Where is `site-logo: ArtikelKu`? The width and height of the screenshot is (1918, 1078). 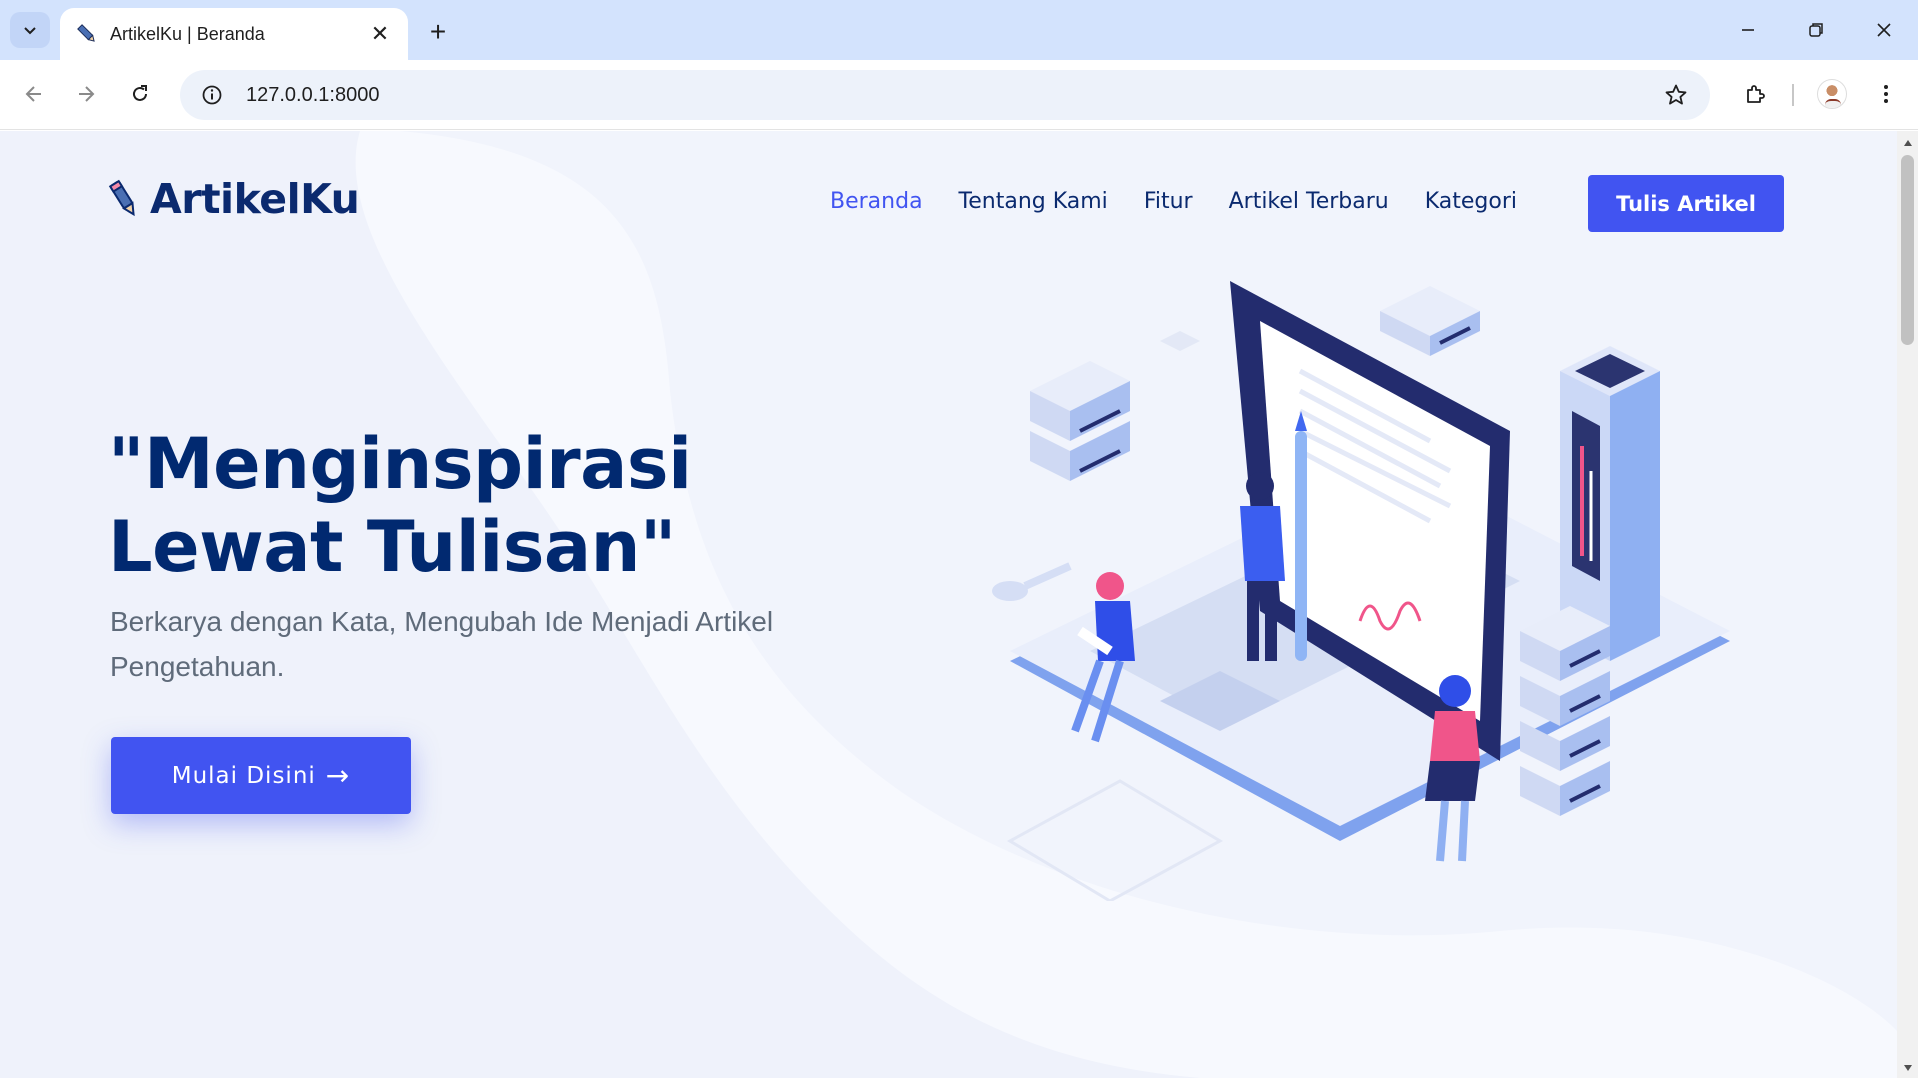
site-logo: ArtikelKu is located at coordinates (234, 199).